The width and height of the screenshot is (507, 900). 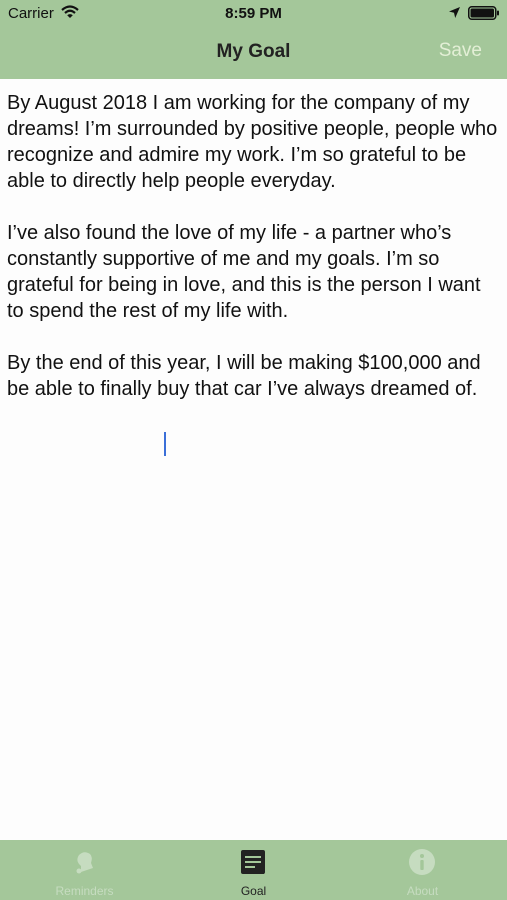 I want to click on location-arrow-icon, so click(x=454, y=12).